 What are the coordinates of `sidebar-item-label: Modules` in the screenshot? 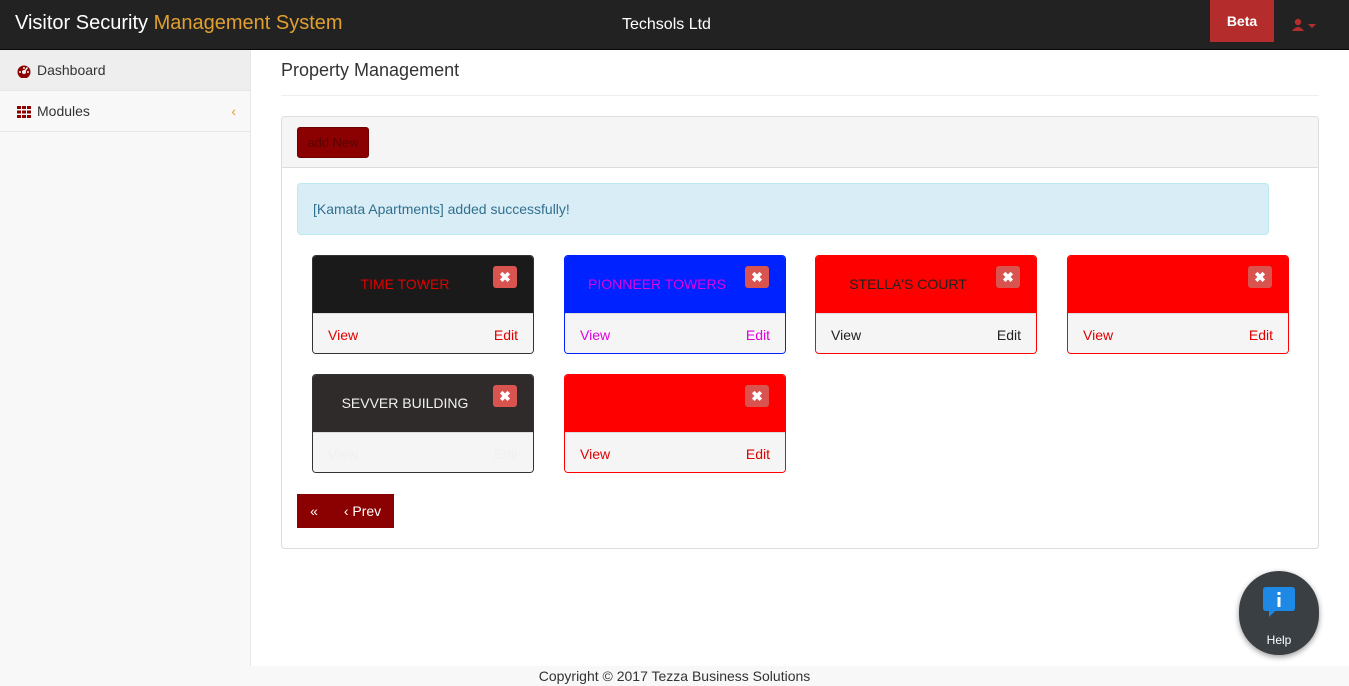 It's located at (63, 111).